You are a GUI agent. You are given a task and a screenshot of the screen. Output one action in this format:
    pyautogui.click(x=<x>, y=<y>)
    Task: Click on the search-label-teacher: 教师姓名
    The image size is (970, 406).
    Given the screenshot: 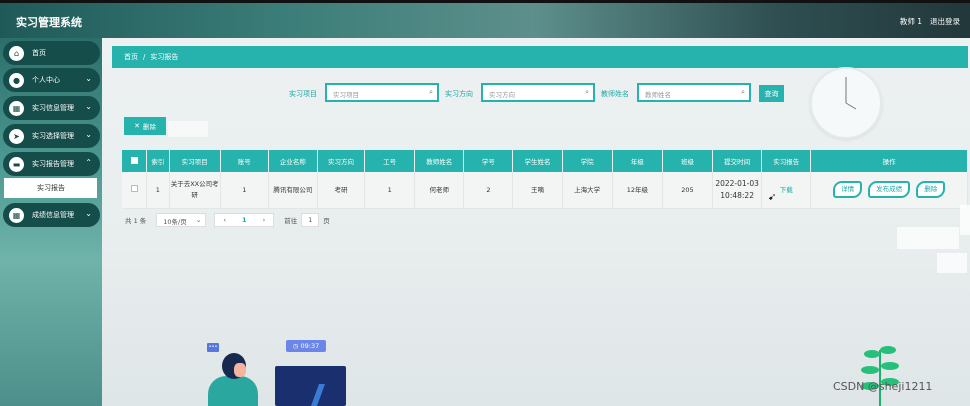 What is the action you would take?
    pyautogui.click(x=615, y=94)
    